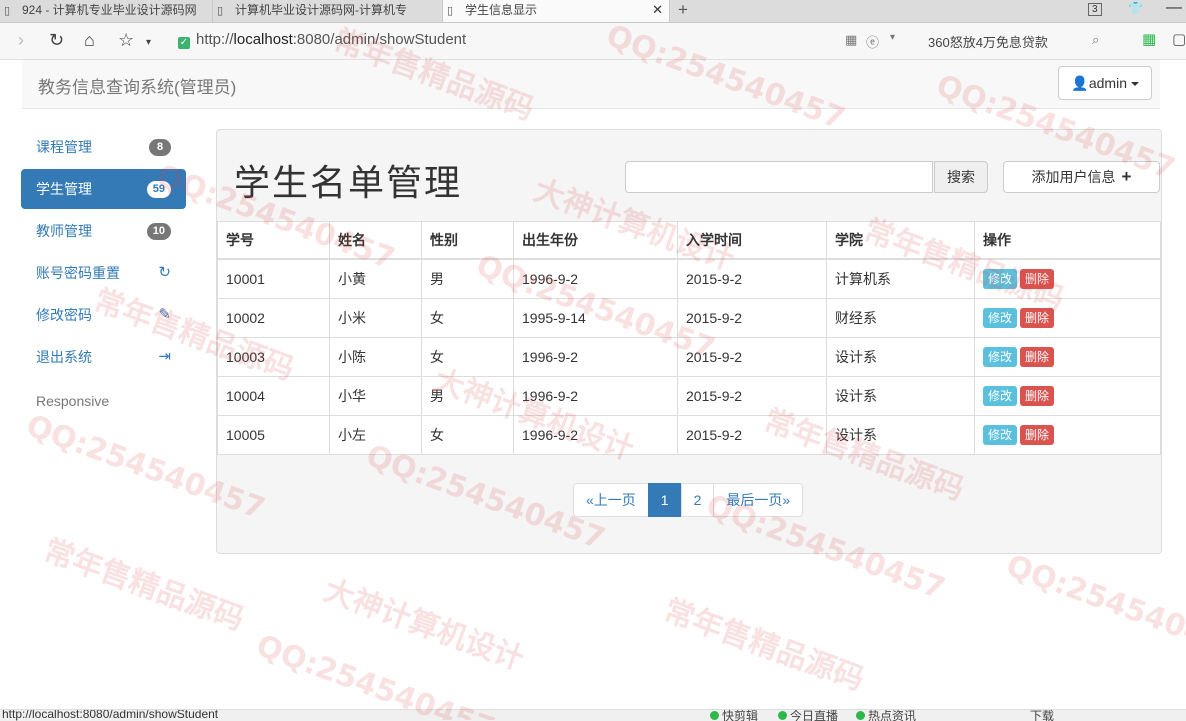  I want to click on table-row: 10004 小华 男 1996-9-2 2015-9-2 设计系 修改 删除, so click(689, 396).